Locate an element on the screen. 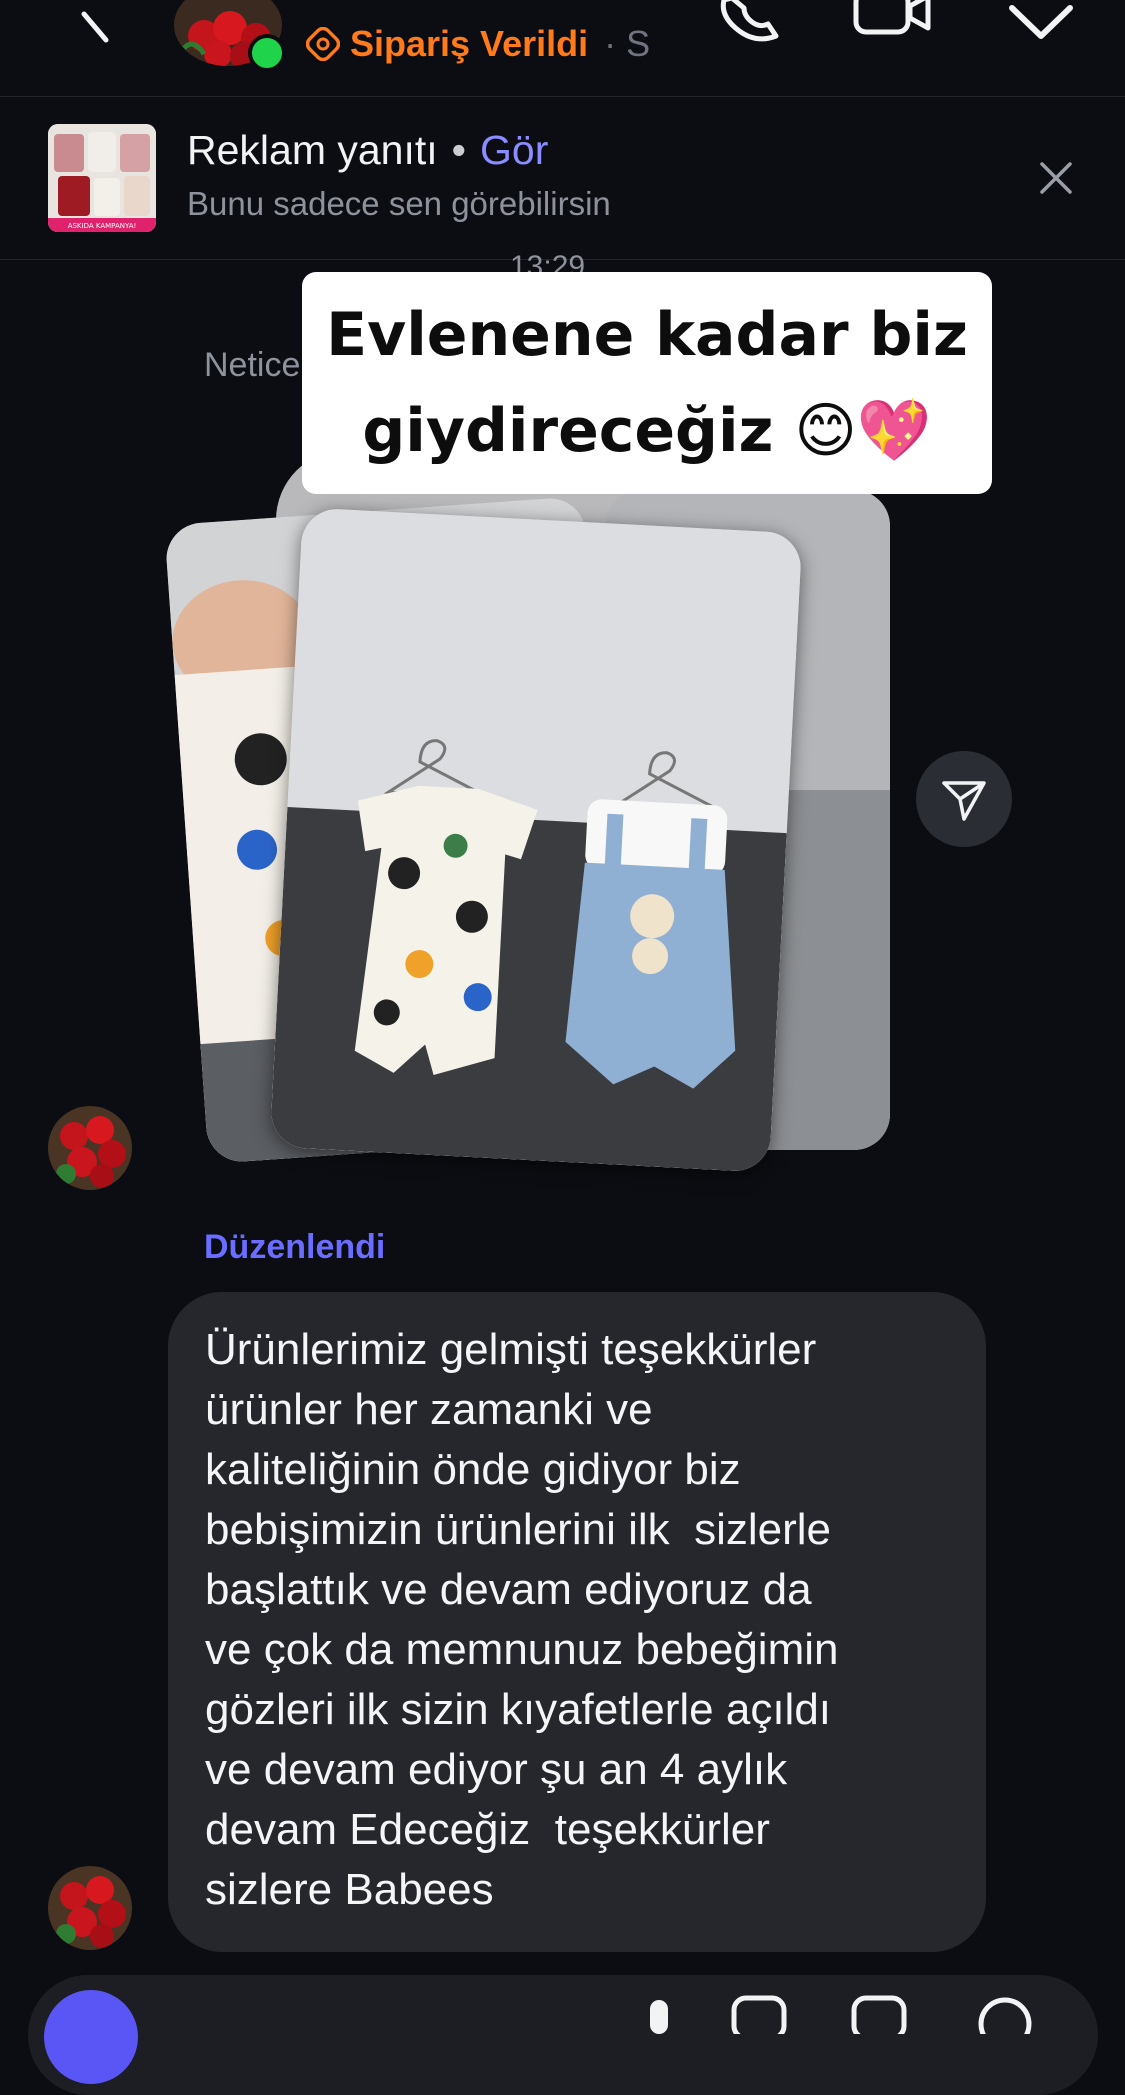  share-button is located at coordinates (964, 799).